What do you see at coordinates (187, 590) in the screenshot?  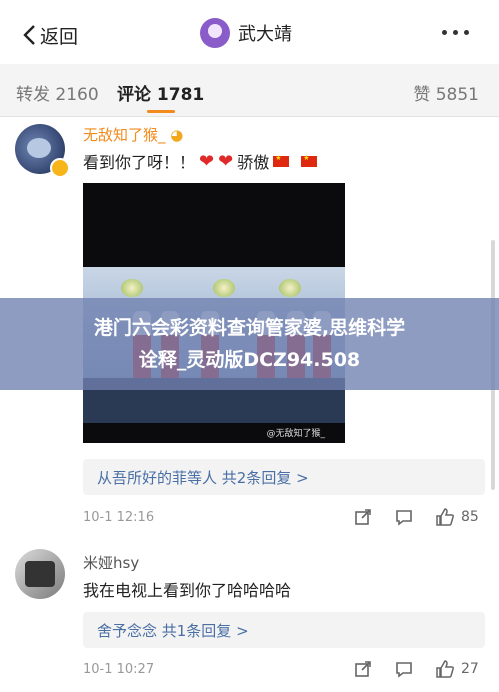 I see `comment-text: 我在电视上看到你了哈哈哈哈` at bounding box center [187, 590].